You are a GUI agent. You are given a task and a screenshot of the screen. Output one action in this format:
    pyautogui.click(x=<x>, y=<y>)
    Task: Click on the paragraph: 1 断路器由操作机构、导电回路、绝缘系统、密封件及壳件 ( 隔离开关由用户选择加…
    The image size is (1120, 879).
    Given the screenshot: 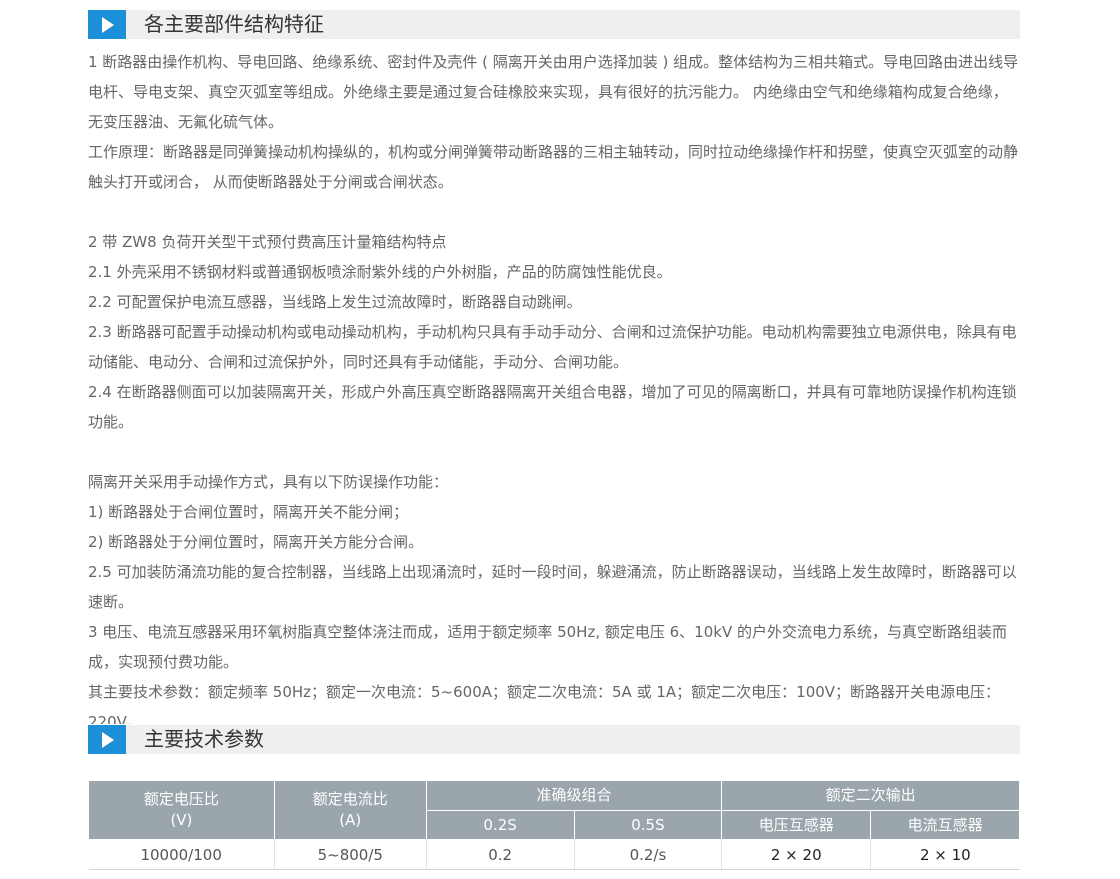 What is the action you would take?
    pyautogui.click(x=553, y=92)
    